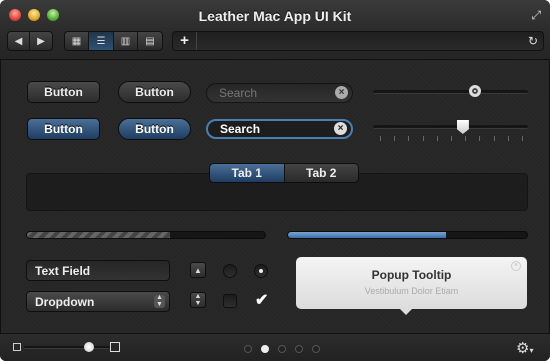 The width and height of the screenshot is (550, 361). I want to click on radio-off, so click(230, 271).